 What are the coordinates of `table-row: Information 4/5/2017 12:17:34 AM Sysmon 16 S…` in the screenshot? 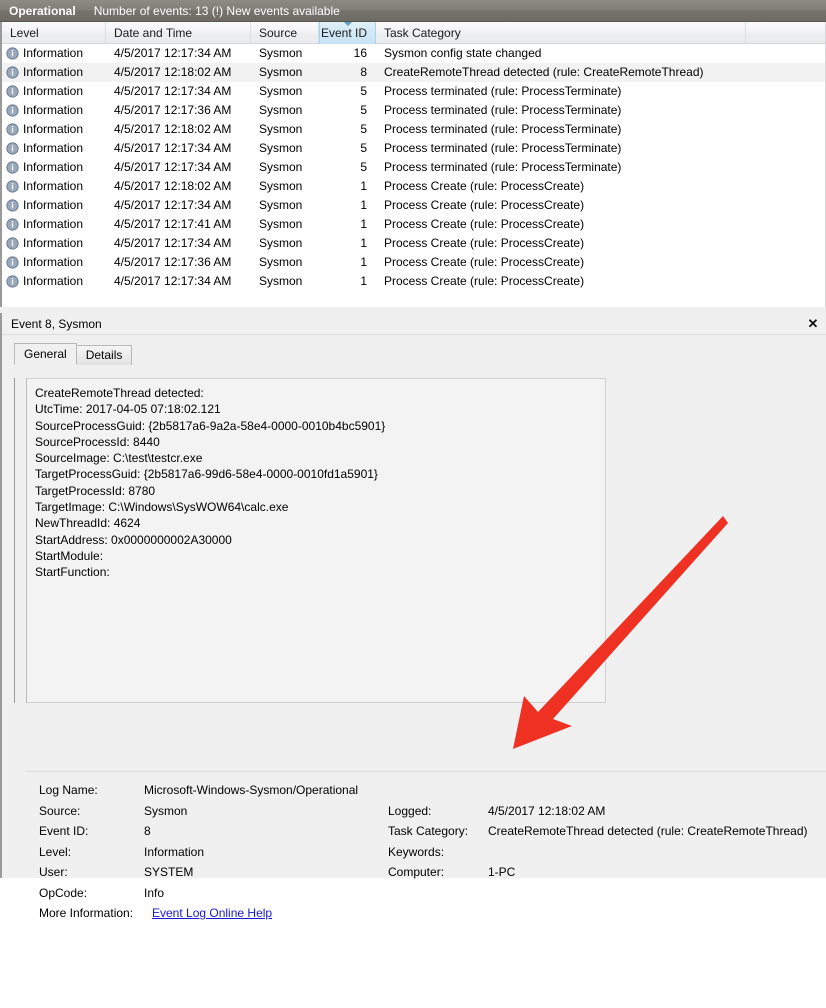 It's located at (413, 53).